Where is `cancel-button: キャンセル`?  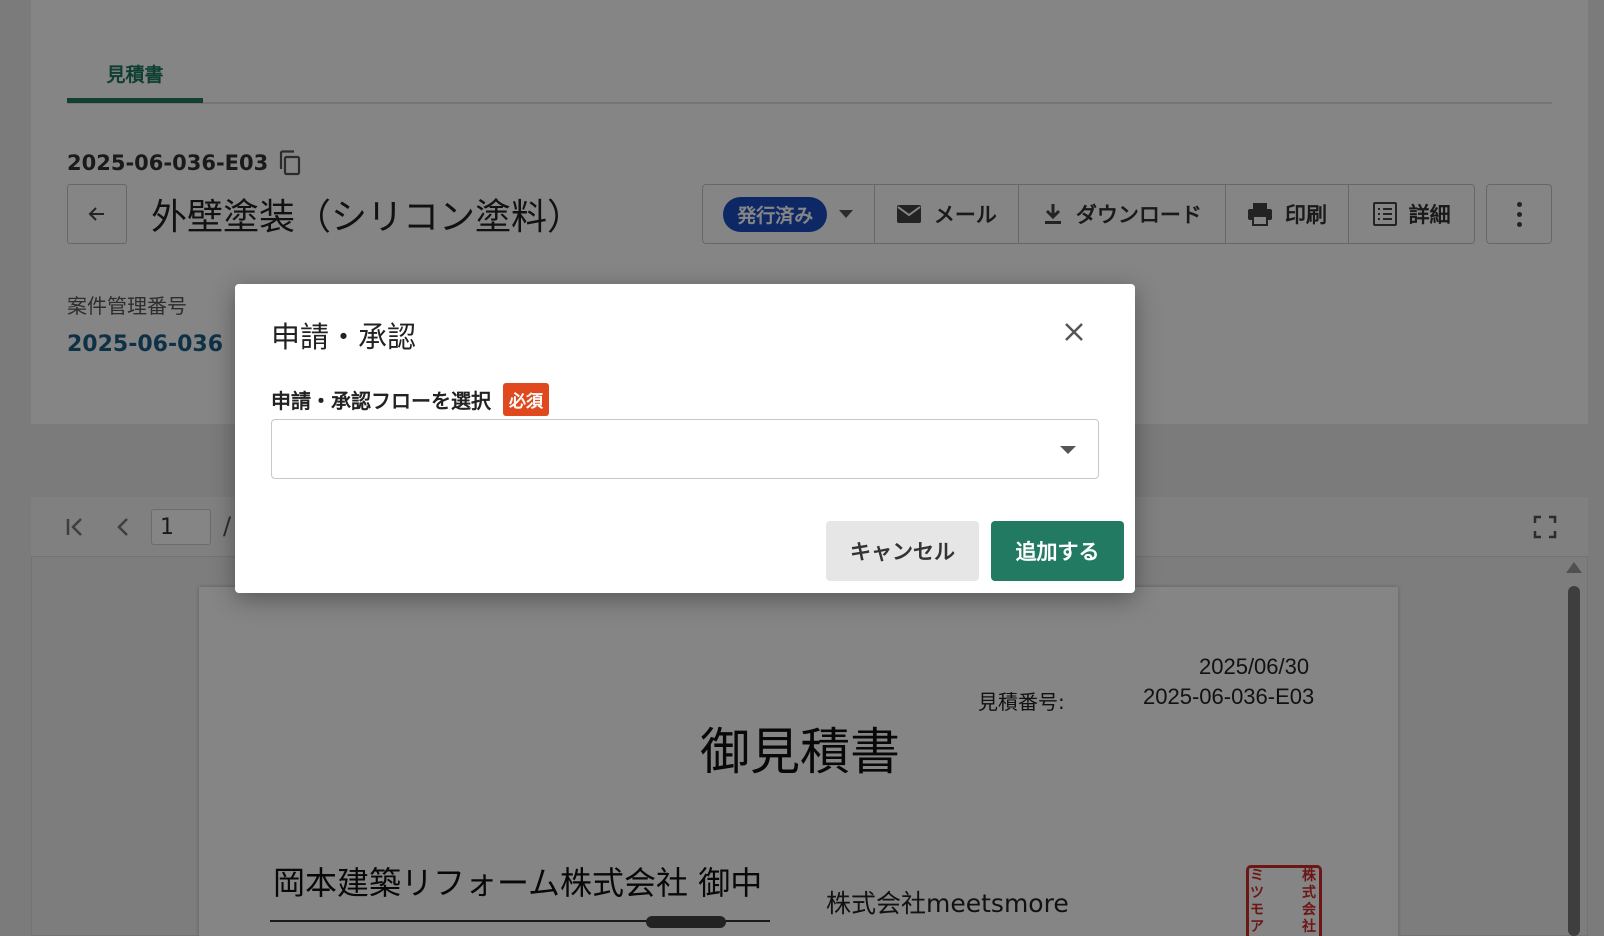
cancel-button: キャンセル is located at coordinates (902, 551).